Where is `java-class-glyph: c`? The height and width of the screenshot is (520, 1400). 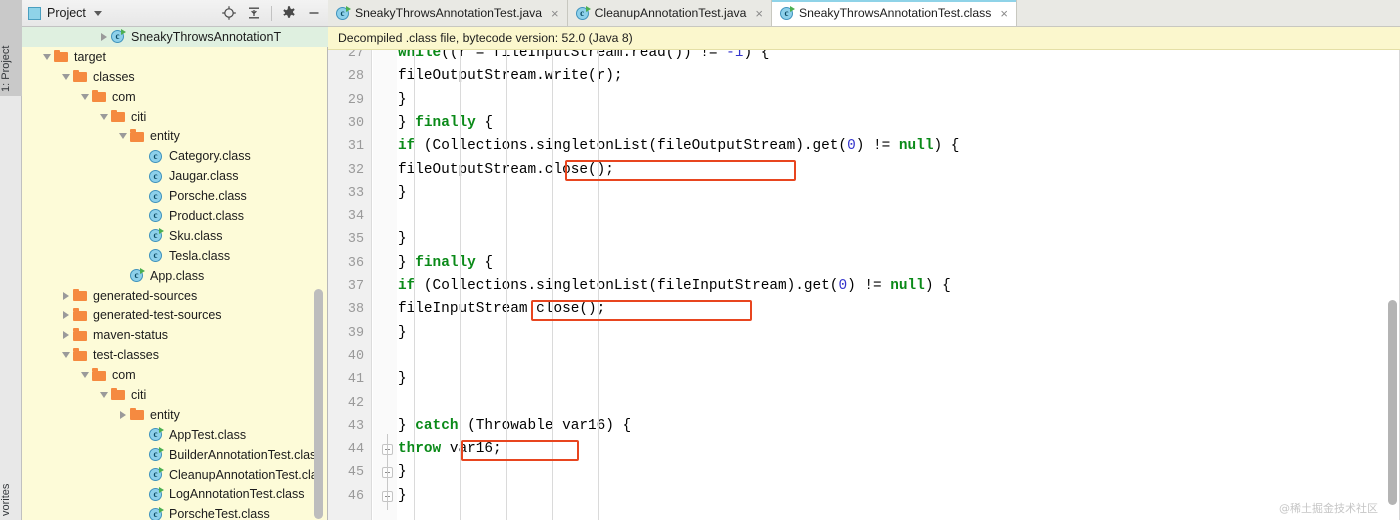
java-class-glyph: c is located at coordinates (343, 12).